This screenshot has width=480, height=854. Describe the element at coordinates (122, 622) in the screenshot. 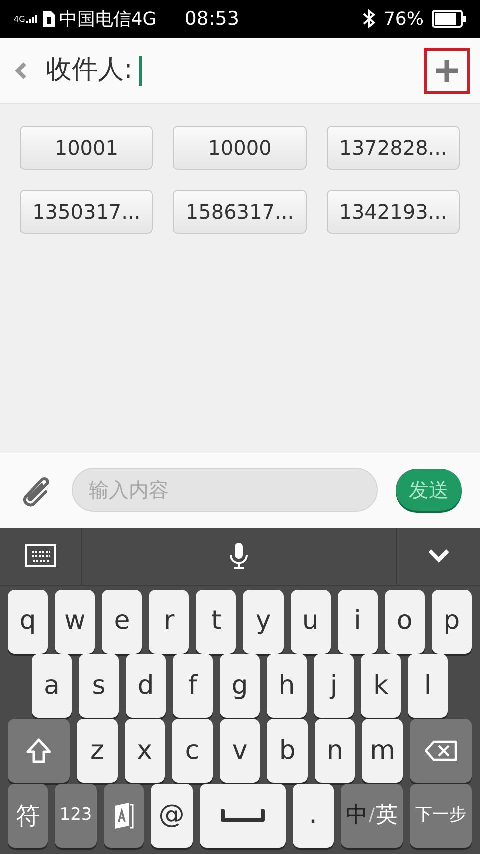

I see `key: e` at that location.